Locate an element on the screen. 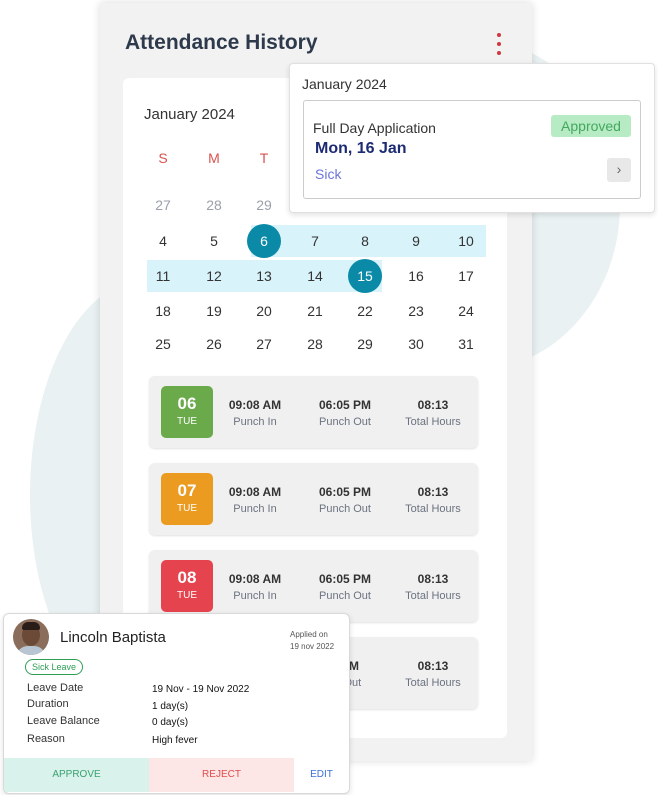  calendar-day: 10 is located at coordinates (466, 241).